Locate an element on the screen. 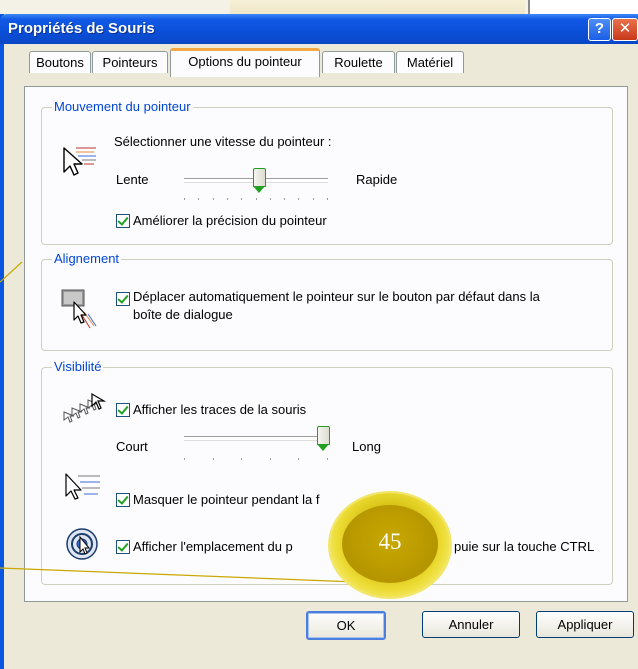 This screenshot has height=669, width=638. tab-label: Options du pointeur is located at coordinates (245, 61).